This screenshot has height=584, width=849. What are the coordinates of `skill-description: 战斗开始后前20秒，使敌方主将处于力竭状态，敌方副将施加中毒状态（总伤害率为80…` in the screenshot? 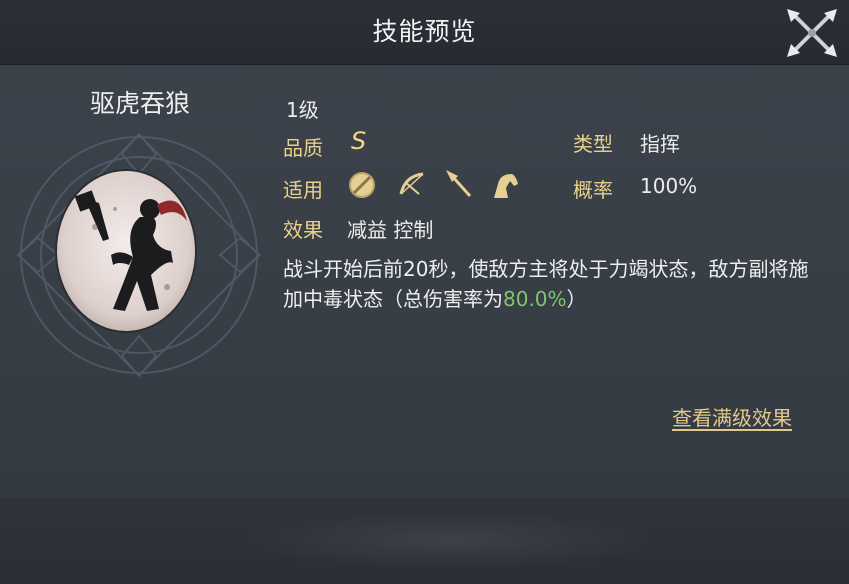 It's located at (553, 284).